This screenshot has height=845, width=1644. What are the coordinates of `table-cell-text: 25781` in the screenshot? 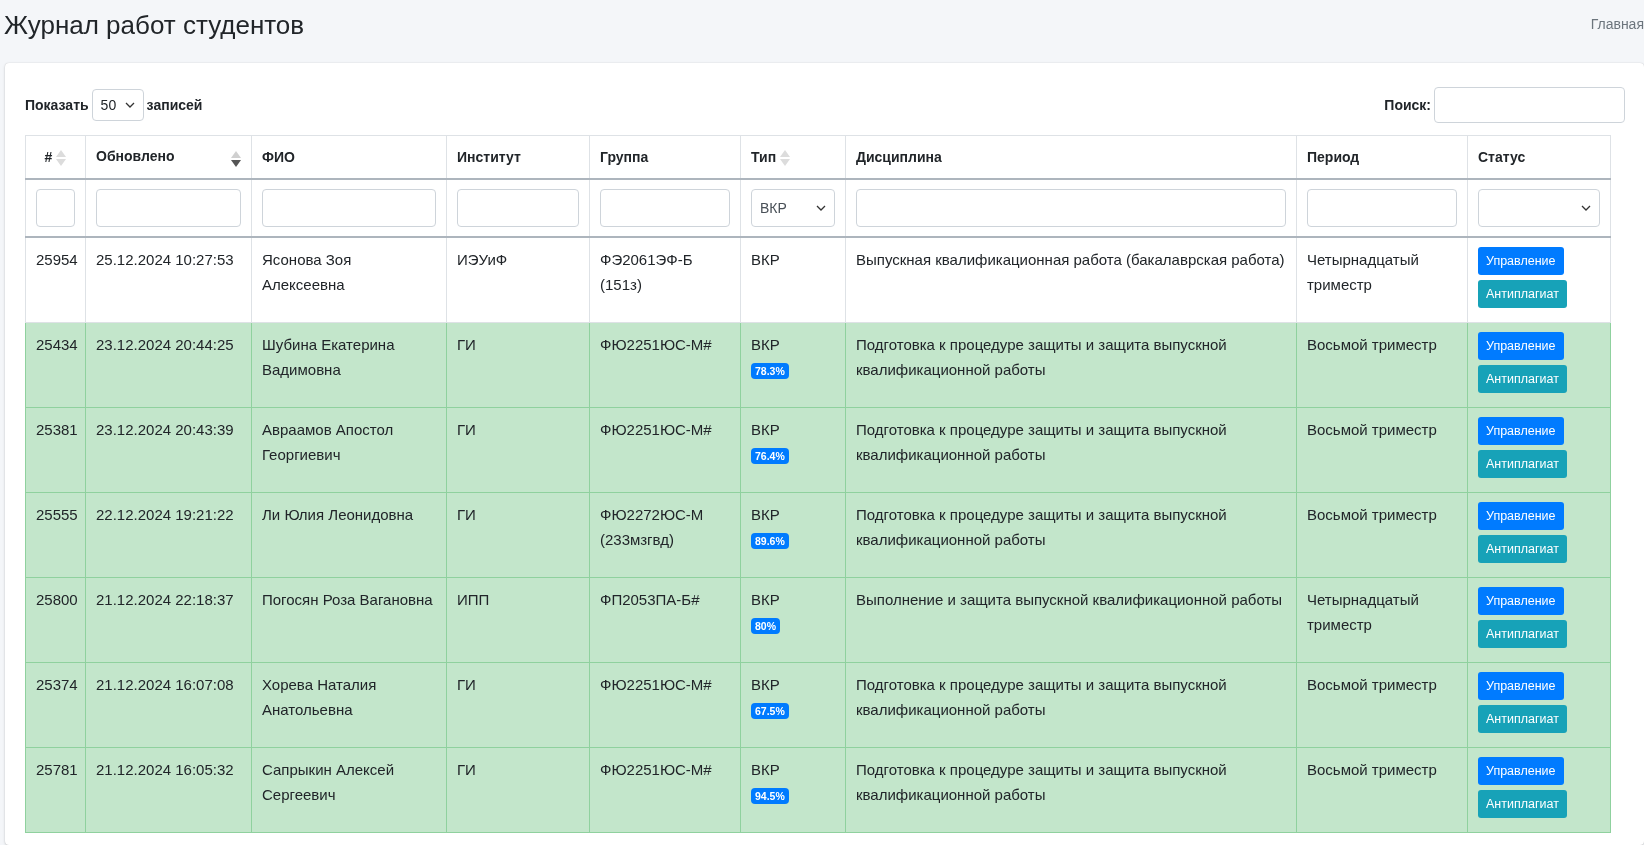 It's located at (55, 770).